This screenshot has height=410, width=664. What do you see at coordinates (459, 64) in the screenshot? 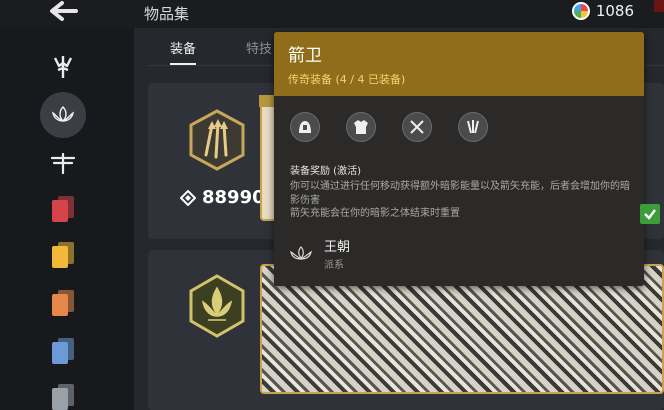
I see `tooltip-header: 箭卫 传奇装备 (4 / 4 已装备)` at bounding box center [459, 64].